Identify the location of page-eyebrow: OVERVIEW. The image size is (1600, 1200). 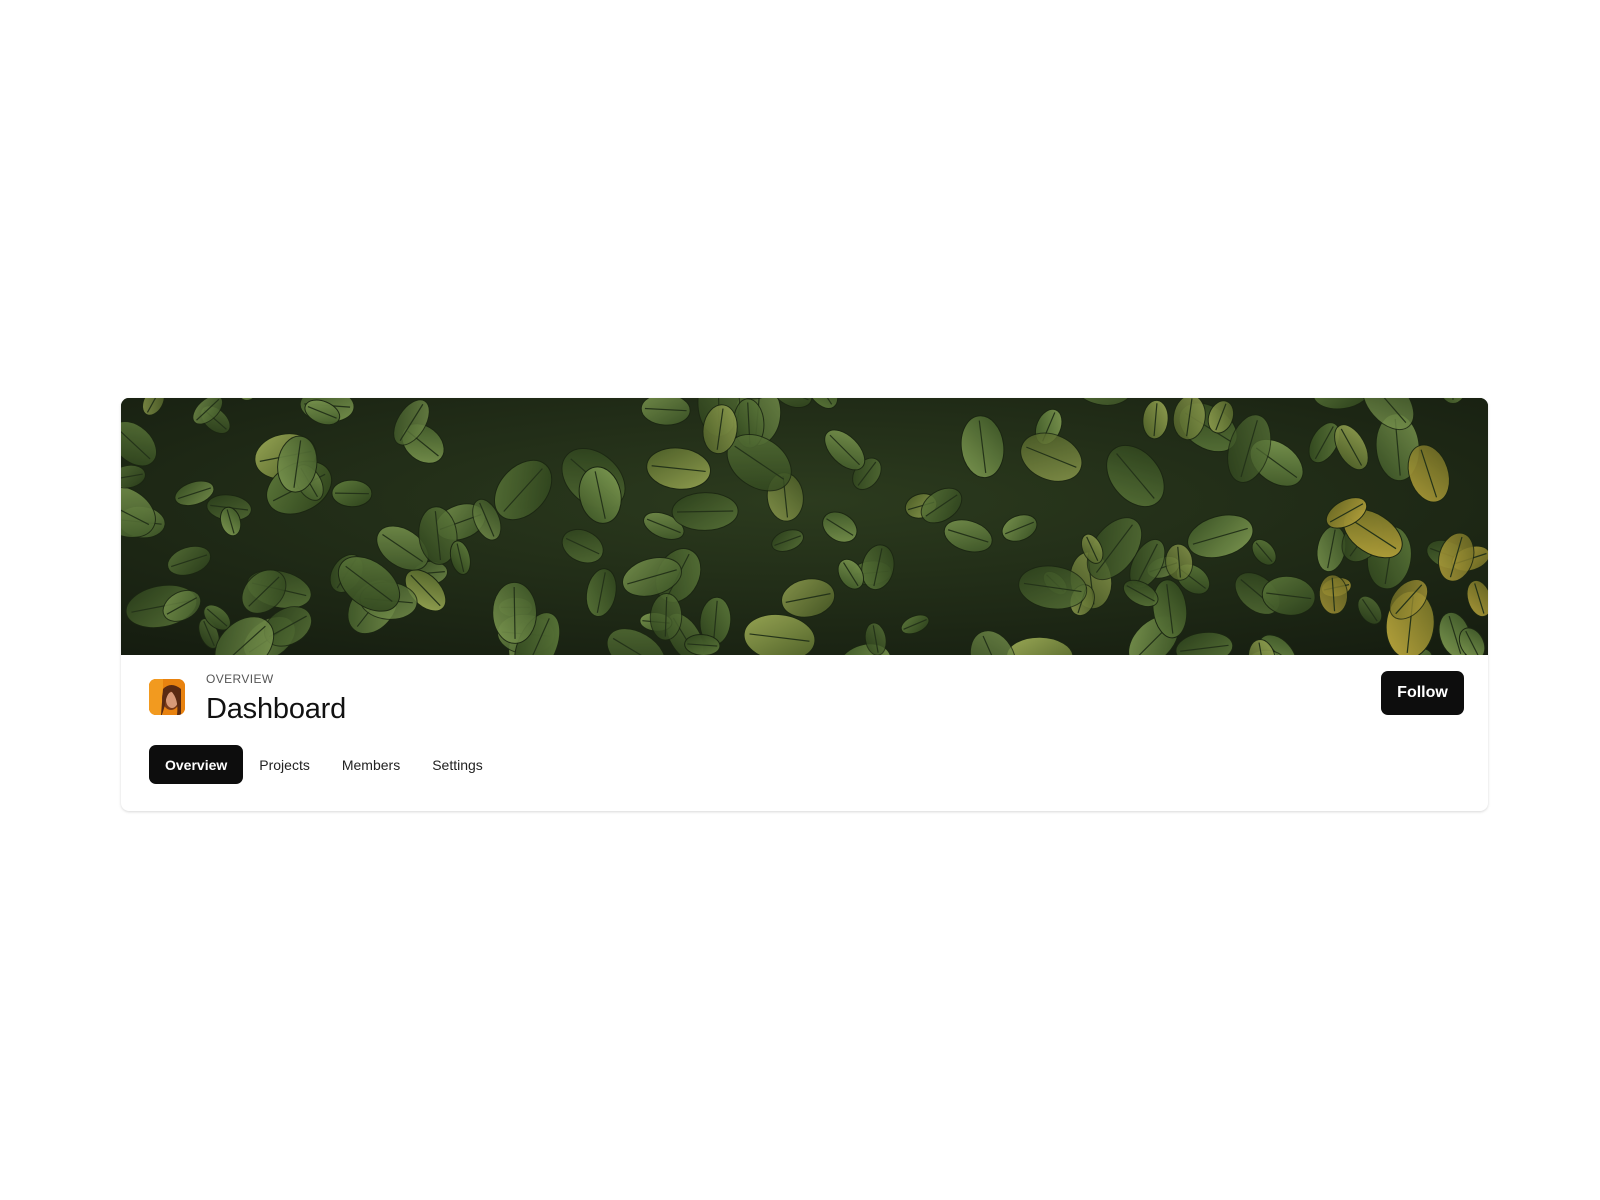
(240, 679).